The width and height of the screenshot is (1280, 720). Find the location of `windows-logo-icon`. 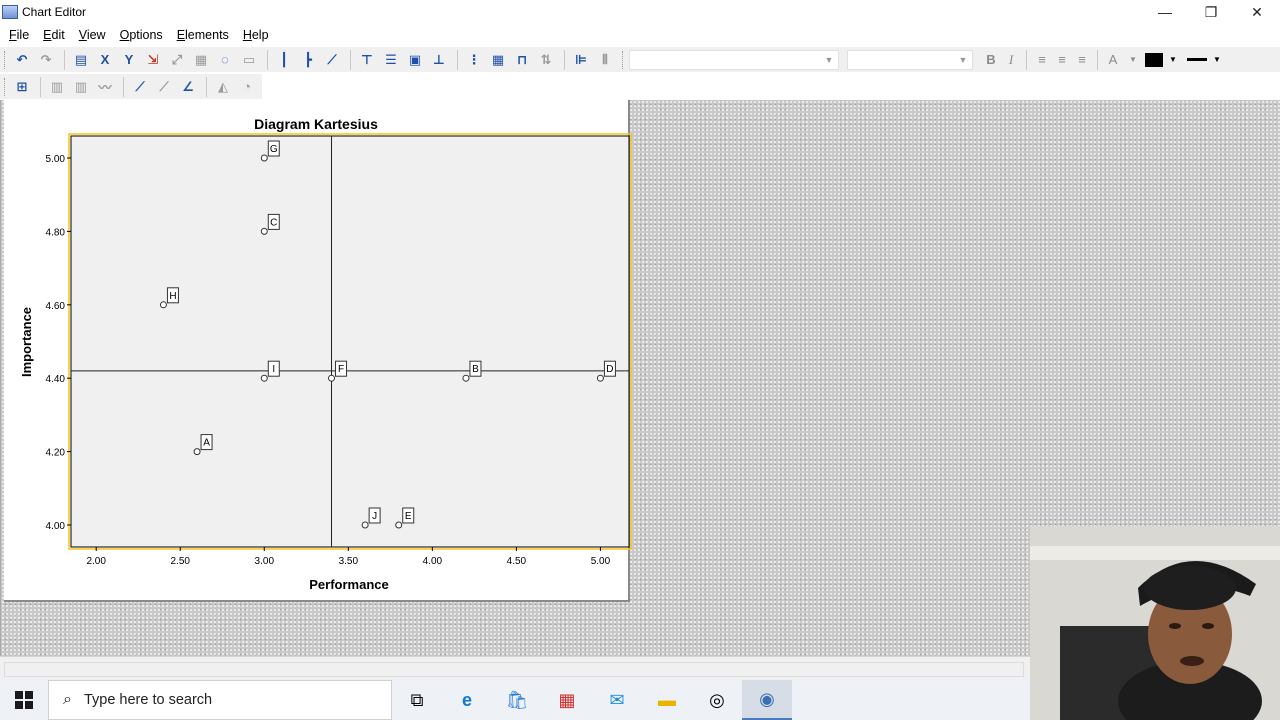

windows-logo-icon is located at coordinates (24, 700).